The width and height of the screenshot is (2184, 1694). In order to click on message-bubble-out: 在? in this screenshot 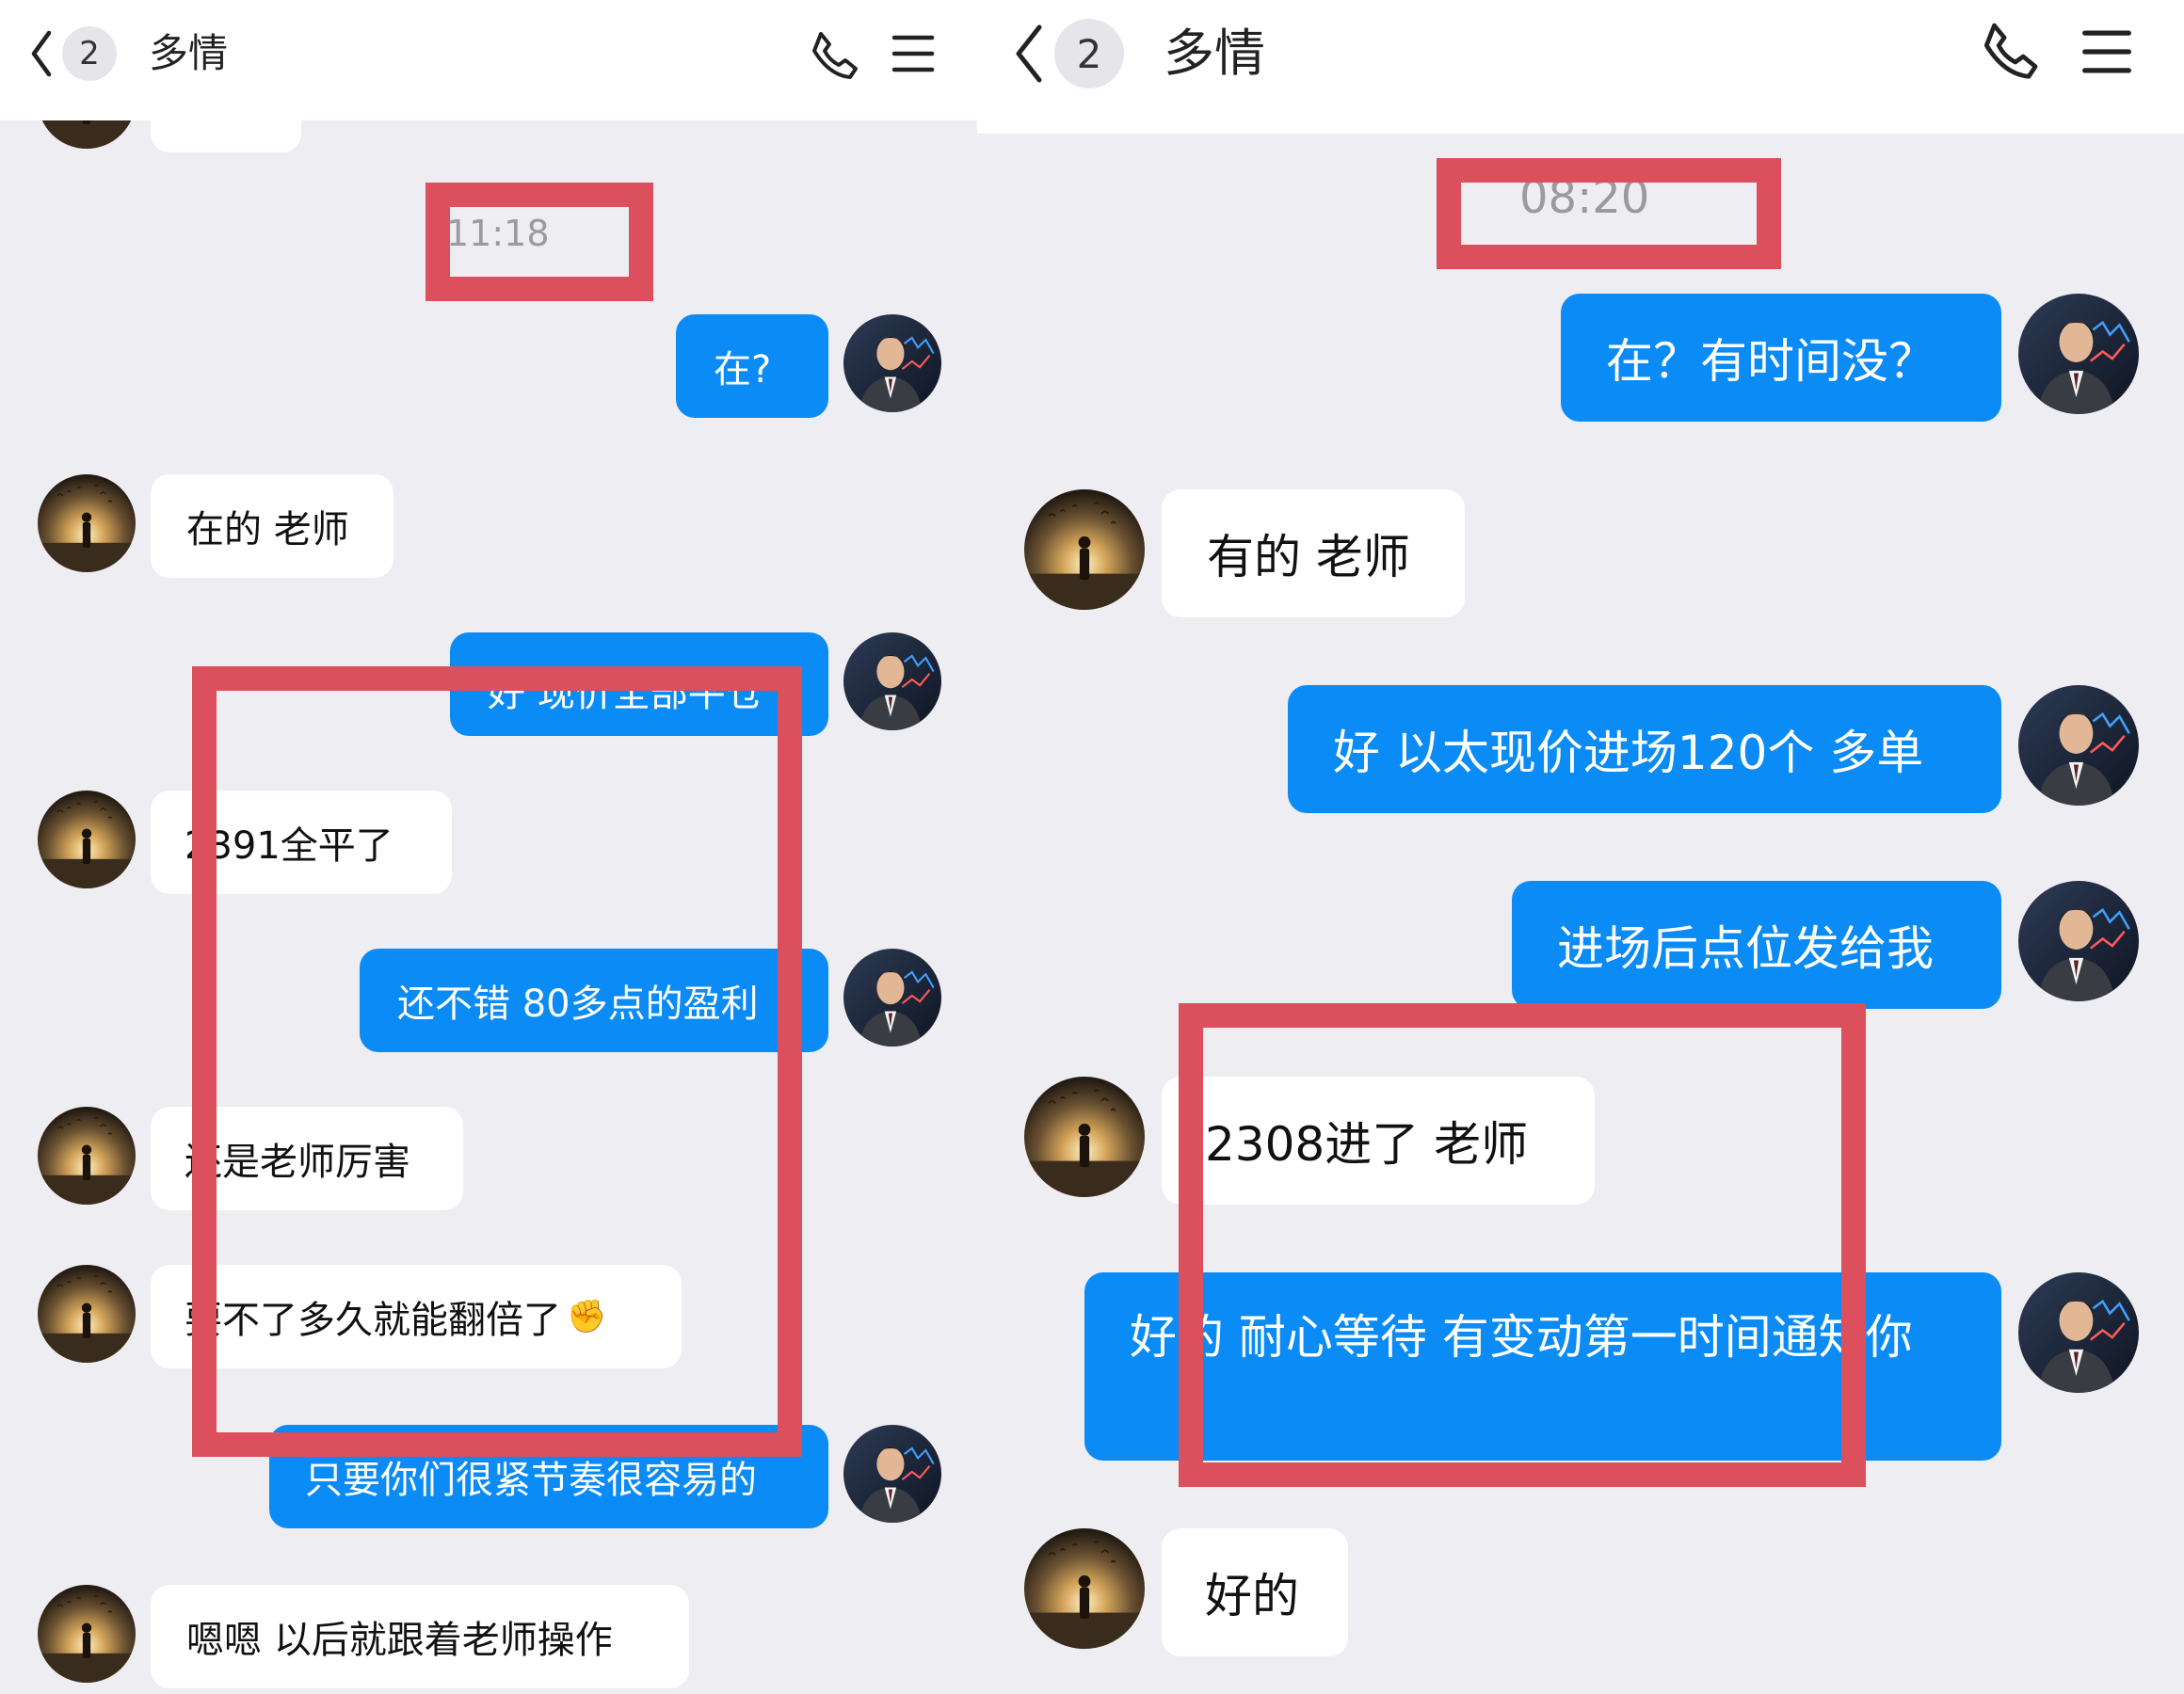, I will do `click(752, 366)`.